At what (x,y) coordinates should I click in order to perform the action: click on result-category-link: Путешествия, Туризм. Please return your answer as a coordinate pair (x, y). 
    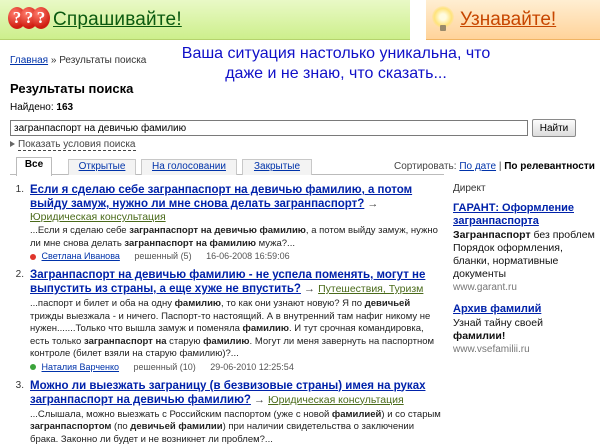
    Looking at the image, I should click on (370, 289).